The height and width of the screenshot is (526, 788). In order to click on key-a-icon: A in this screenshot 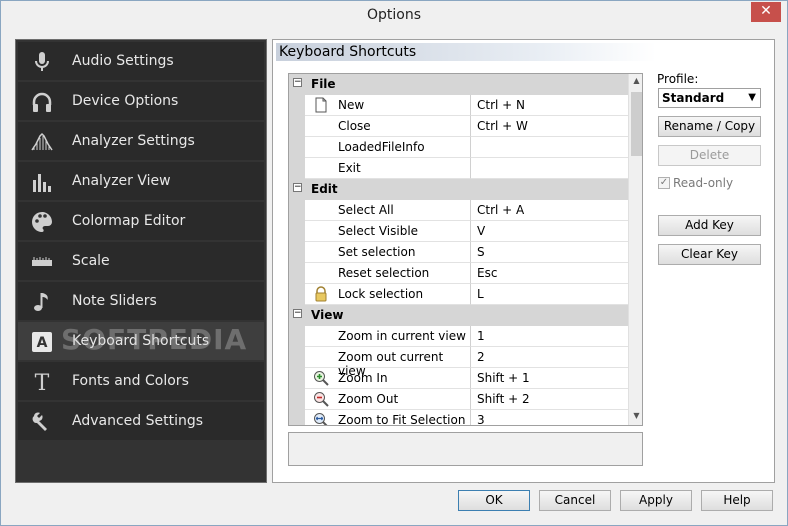, I will do `click(42, 342)`.